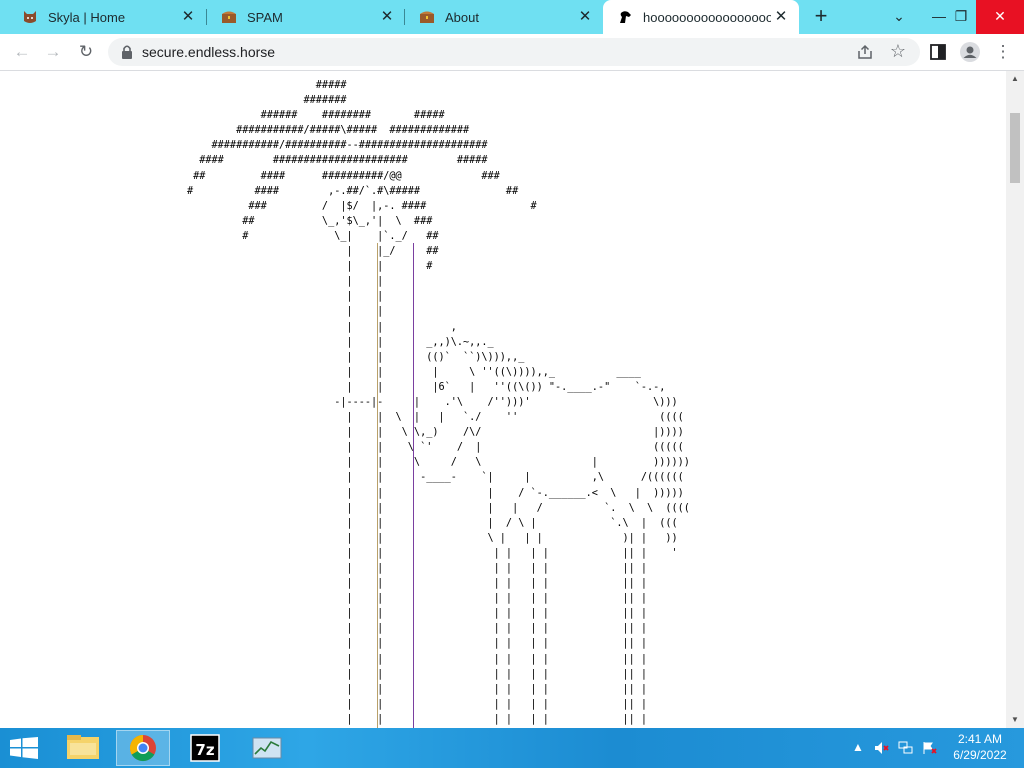 The image size is (1024, 771). What do you see at coordinates (306, 17) in the screenshot?
I see `tab-spam: SPAM ✕` at bounding box center [306, 17].